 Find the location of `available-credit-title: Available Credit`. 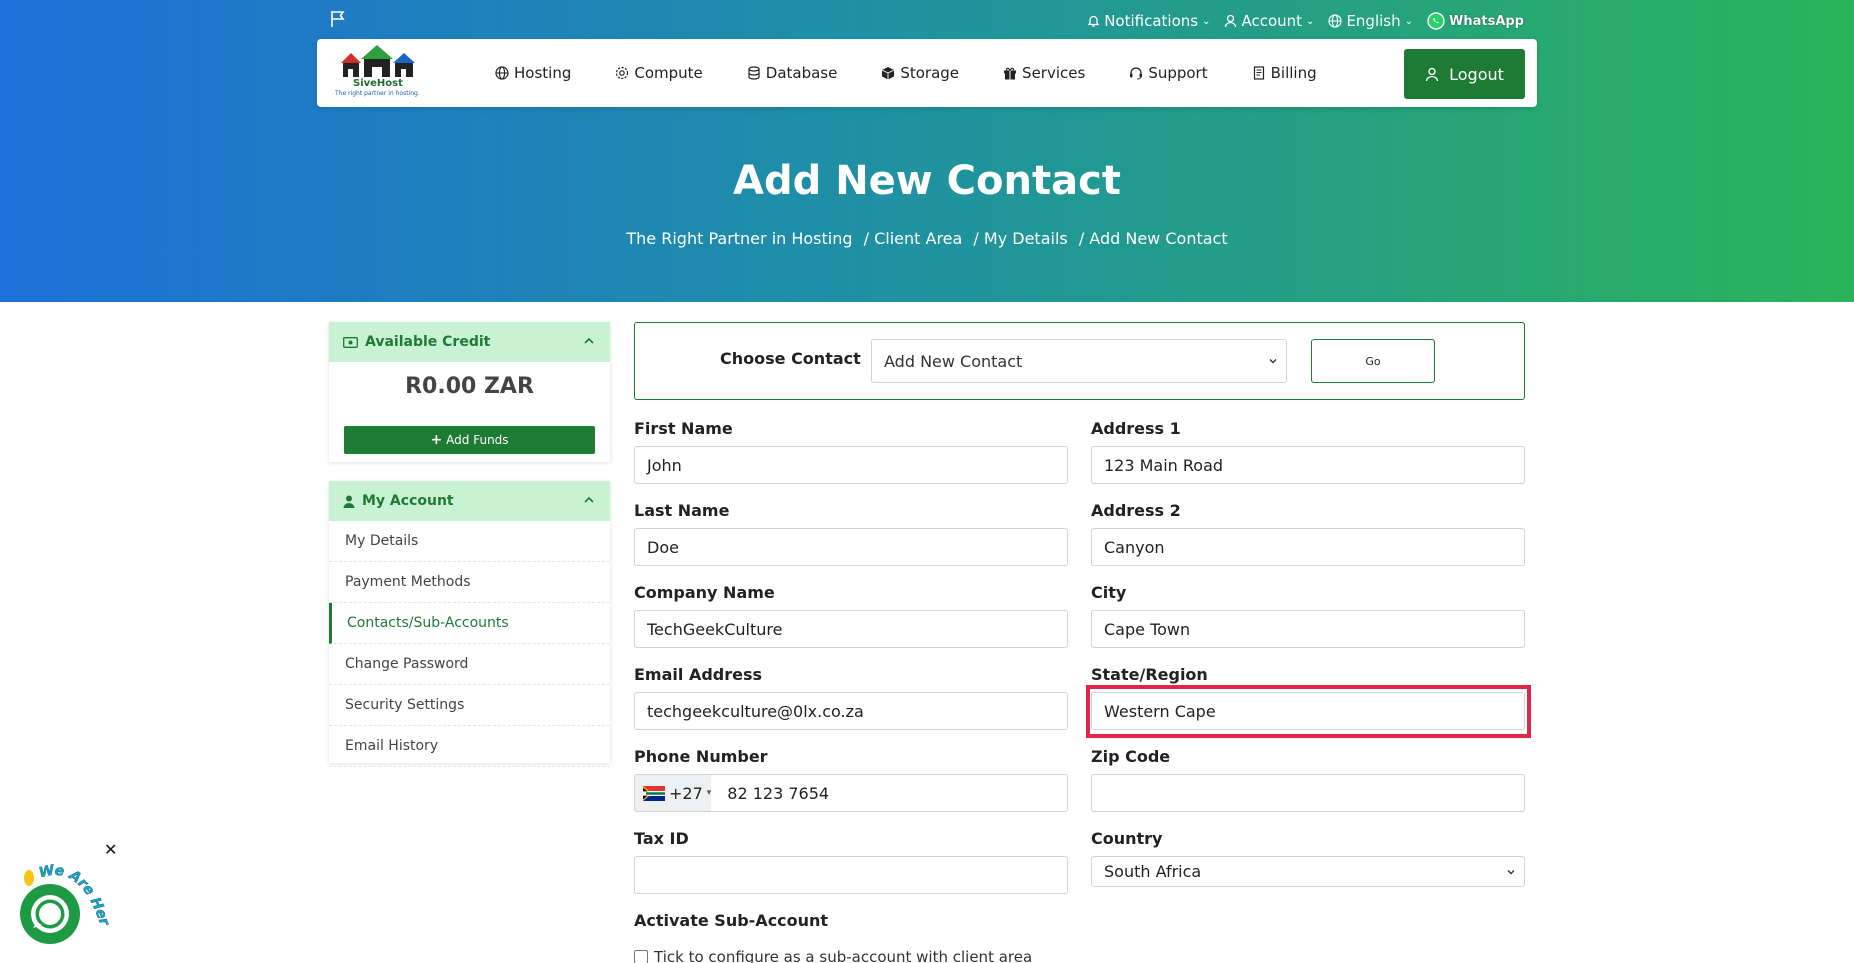

available-credit-title: Available Credit is located at coordinates (428, 342).